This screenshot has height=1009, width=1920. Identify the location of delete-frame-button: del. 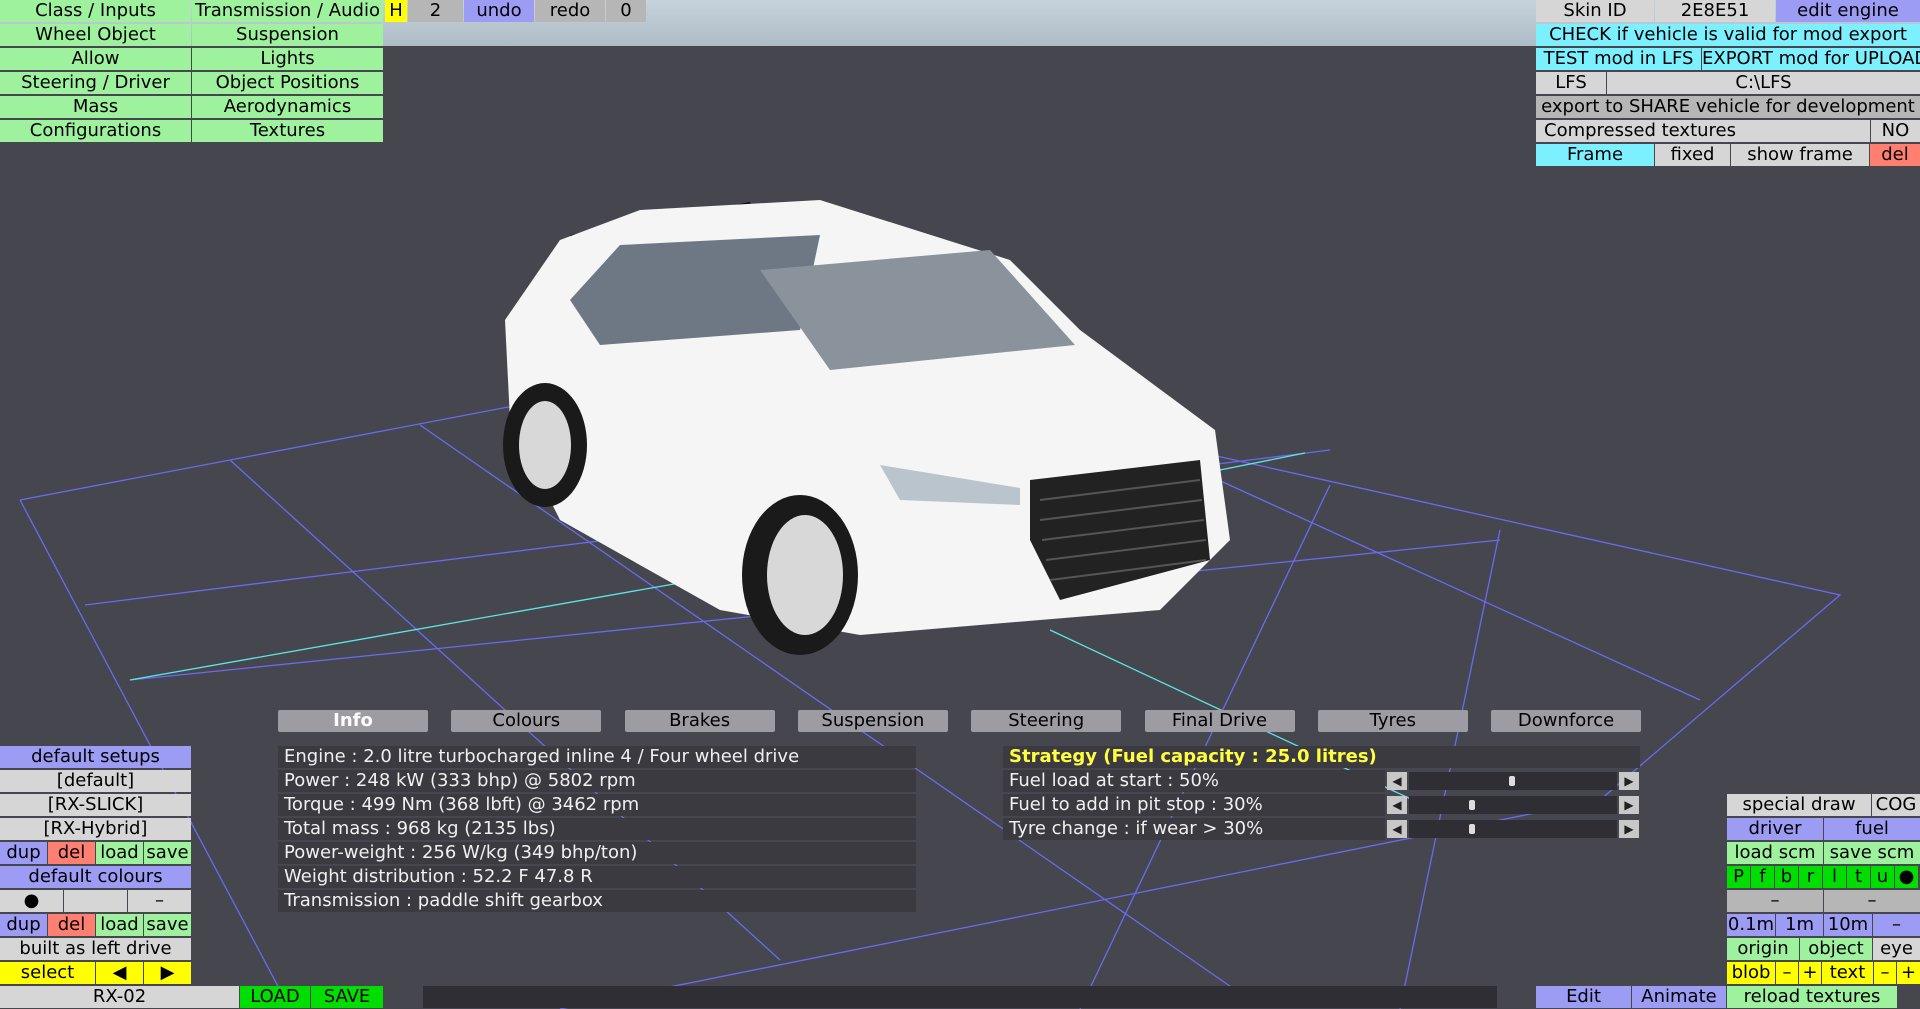
(1895, 155).